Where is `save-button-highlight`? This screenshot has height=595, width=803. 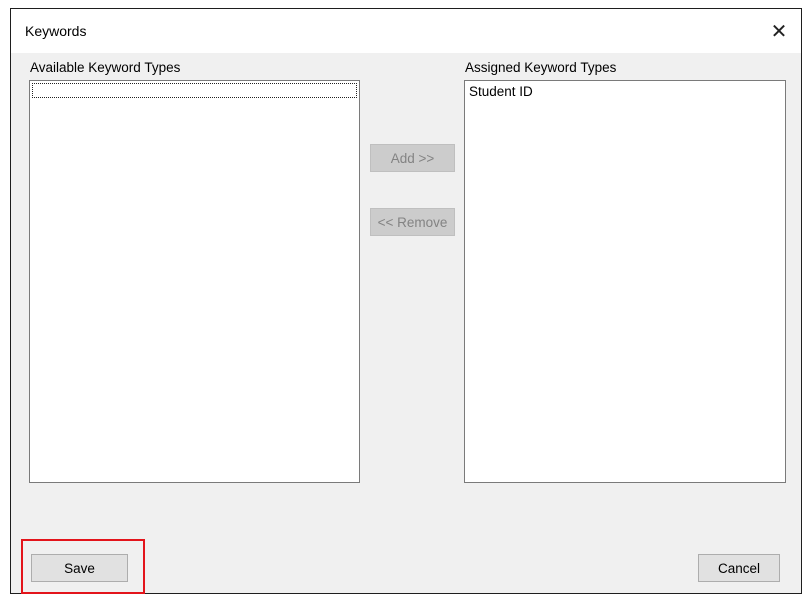 save-button-highlight is located at coordinates (83, 566).